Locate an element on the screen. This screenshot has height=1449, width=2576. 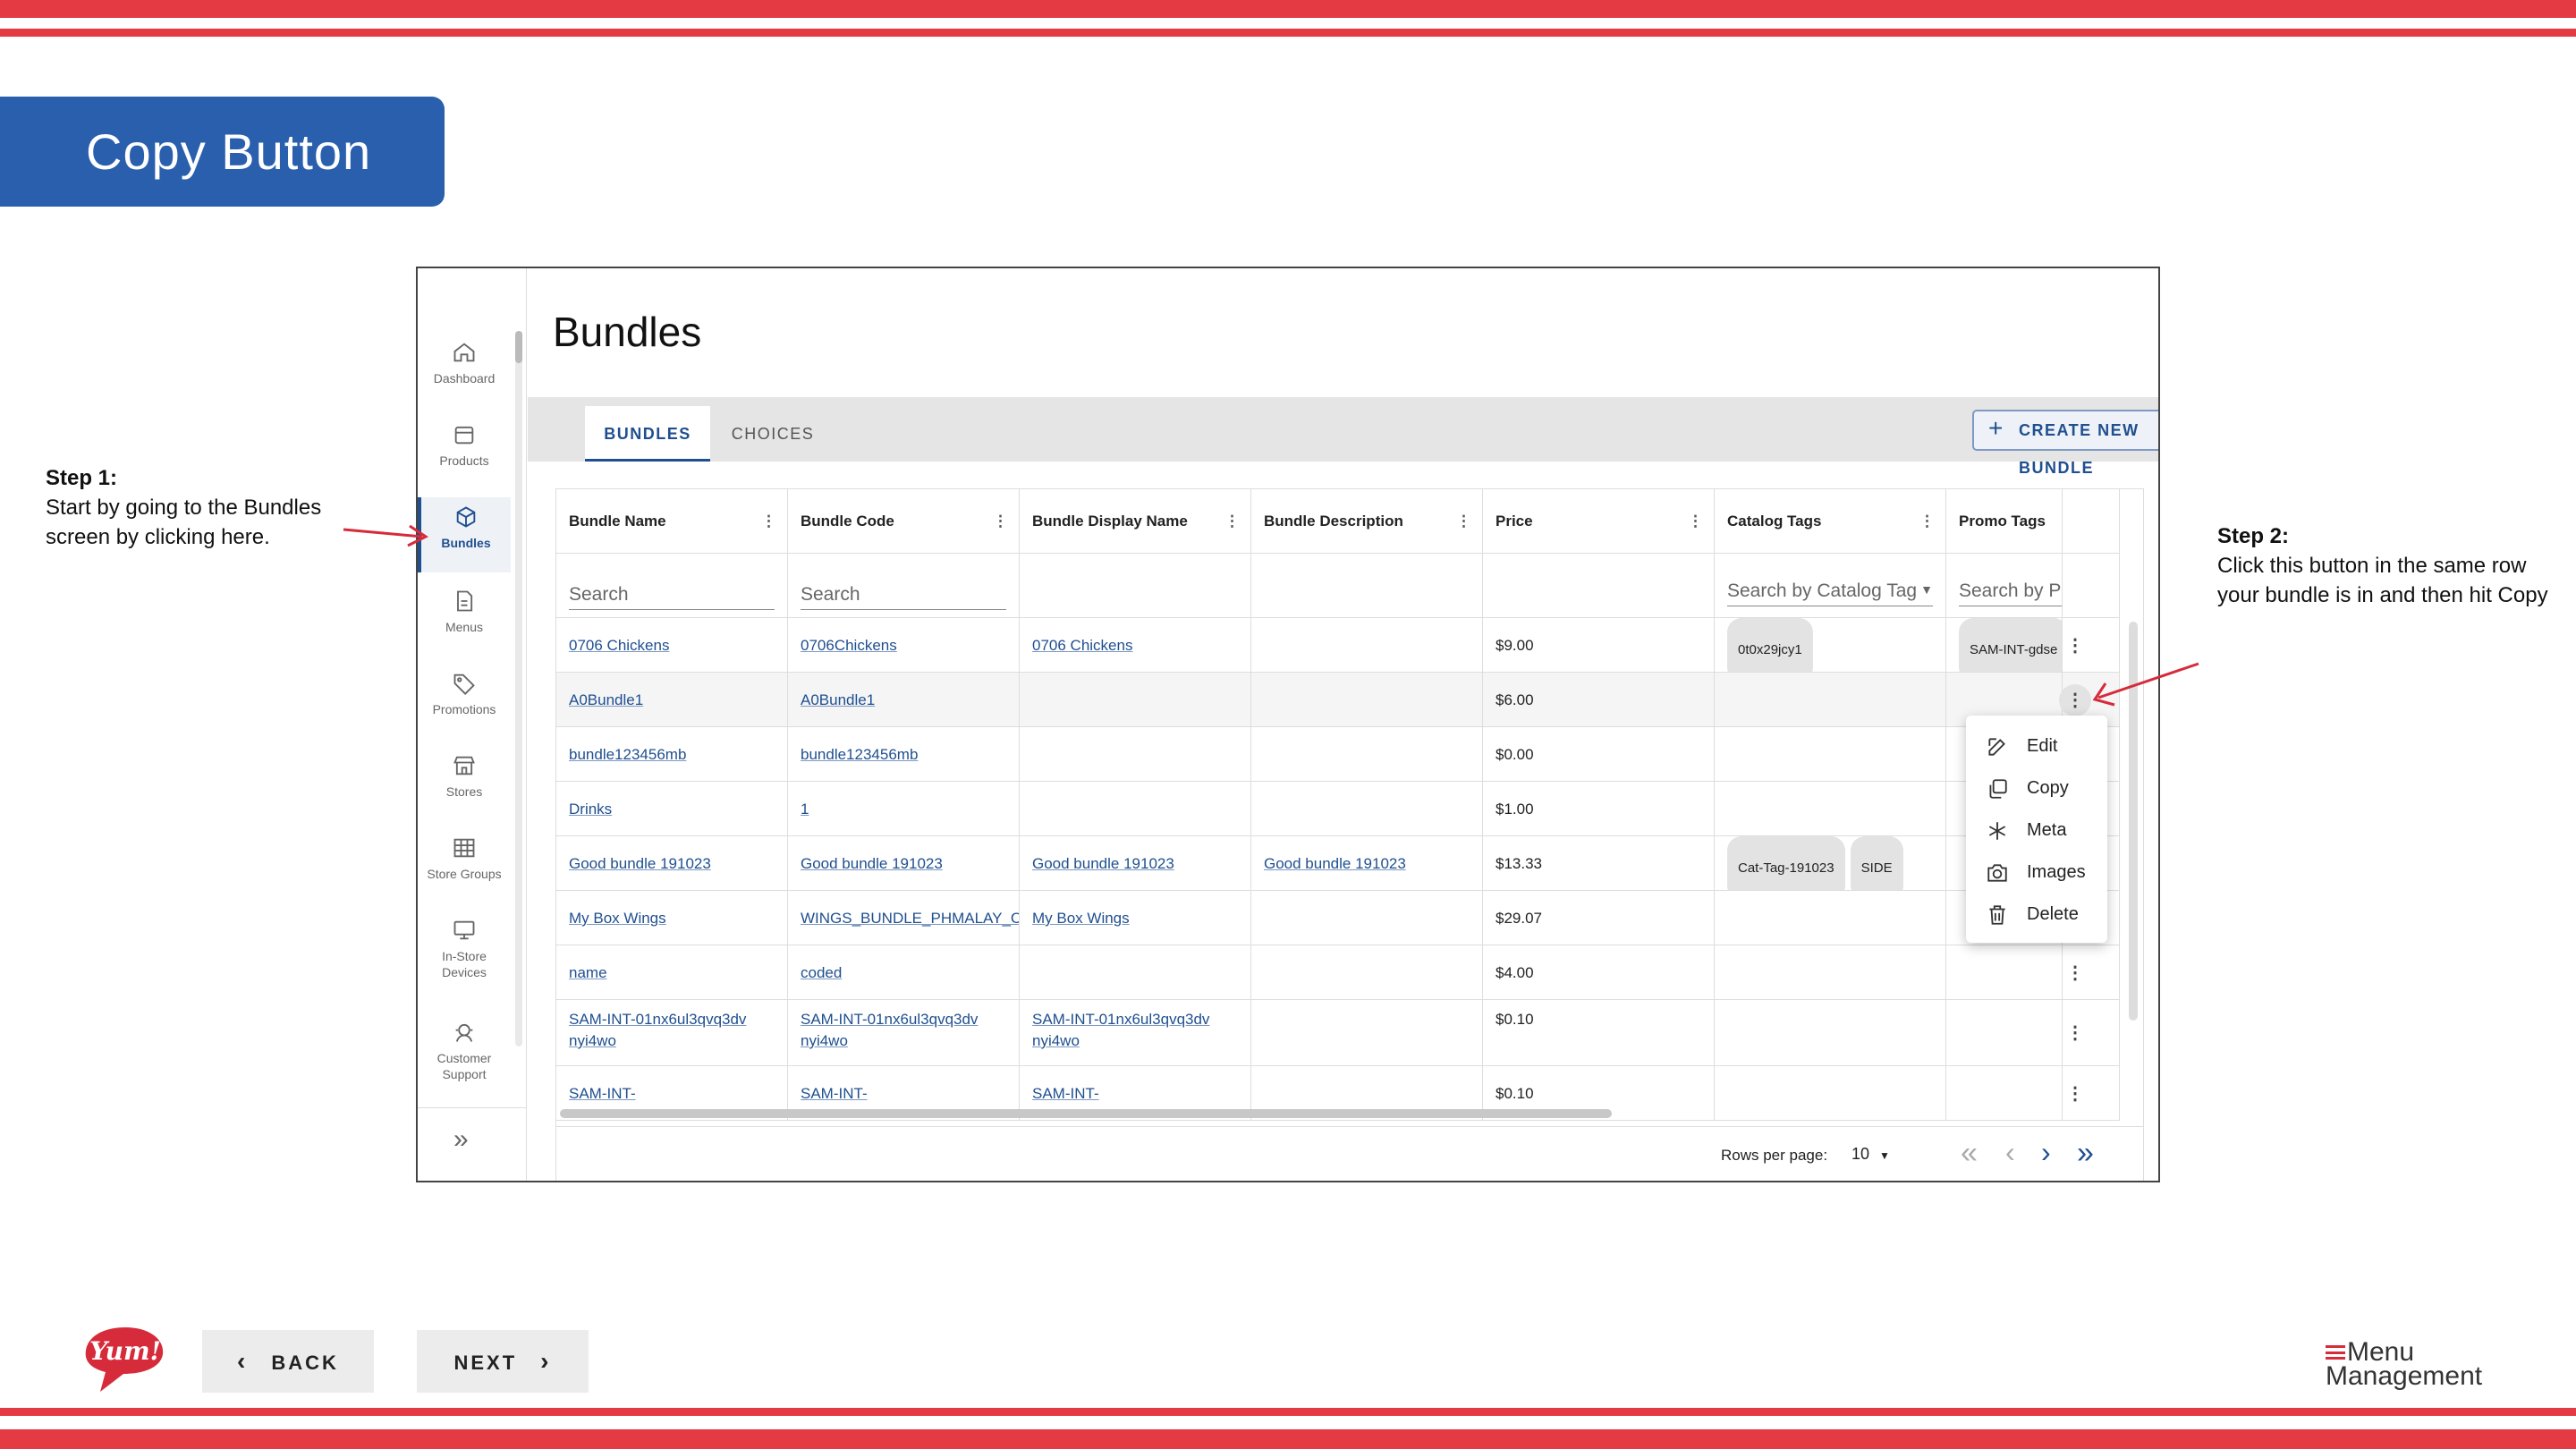
table-cell-code: coded is located at coordinates (904, 972).